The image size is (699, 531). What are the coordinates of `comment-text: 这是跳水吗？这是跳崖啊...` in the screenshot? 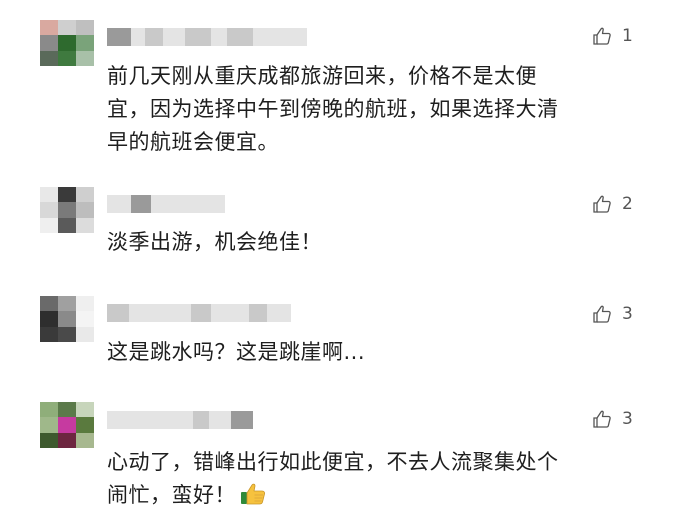 It's located at (367, 352).